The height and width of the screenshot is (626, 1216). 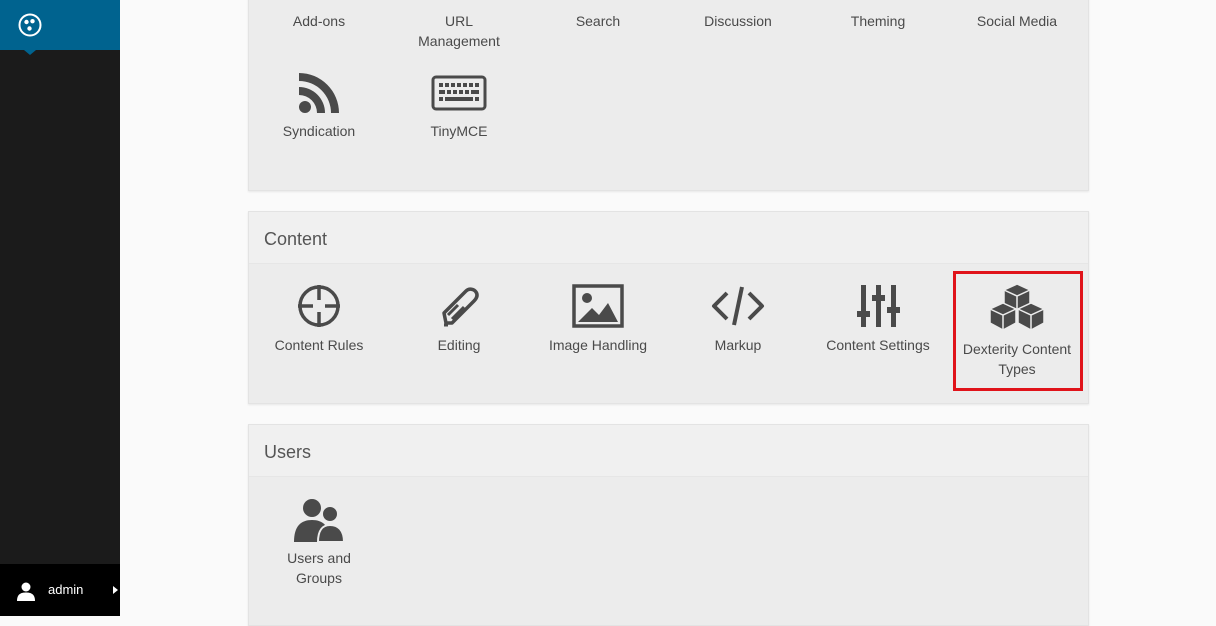 I want to click on item-label: Add-ons, so click(x=319, y=21).